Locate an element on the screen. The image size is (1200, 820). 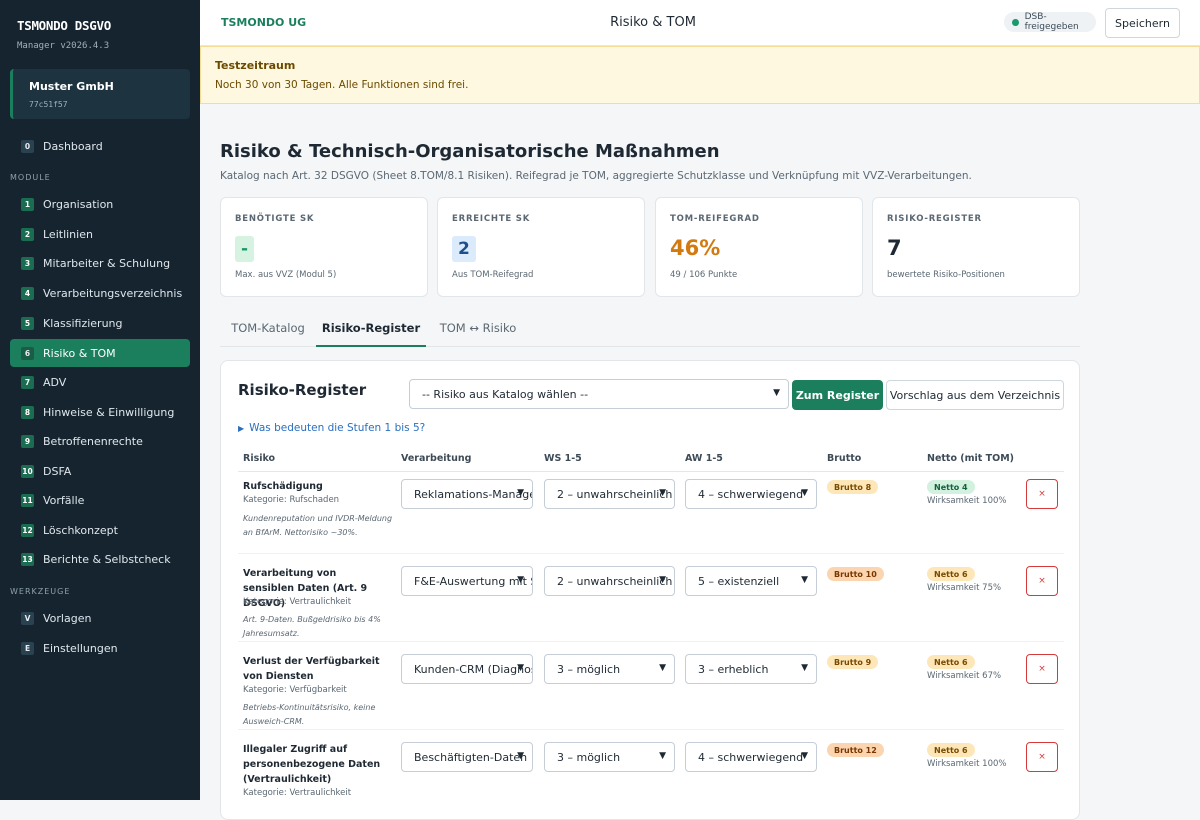
nav-label: Berichte & Selbstcheck is located at coordinates (107, 559).